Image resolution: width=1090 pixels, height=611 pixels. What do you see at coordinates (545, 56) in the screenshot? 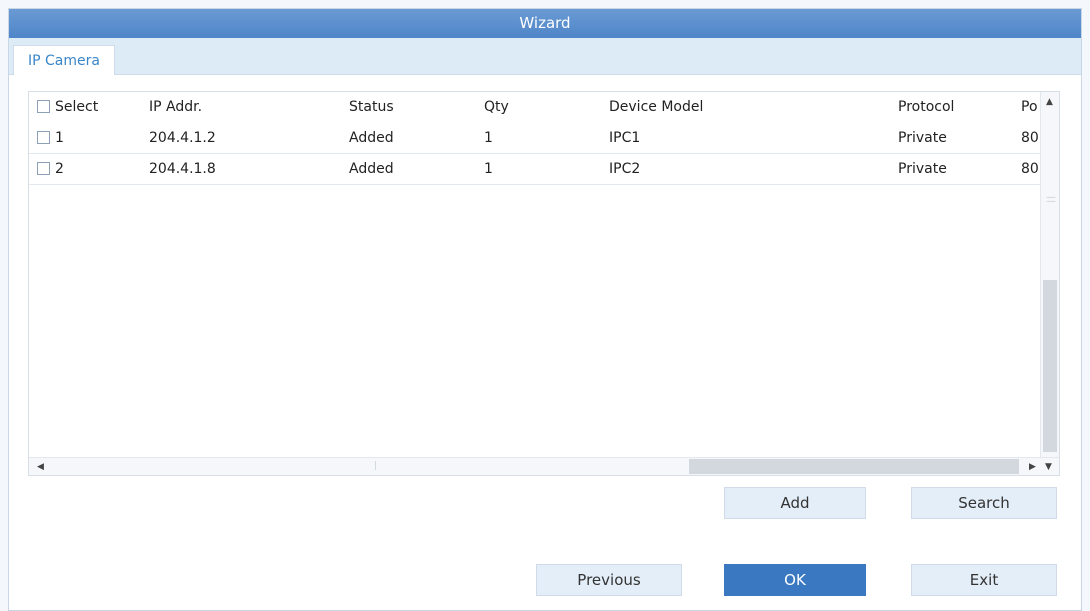
I see `tab-bar: IP Camera` at bounding box center [545, 56].